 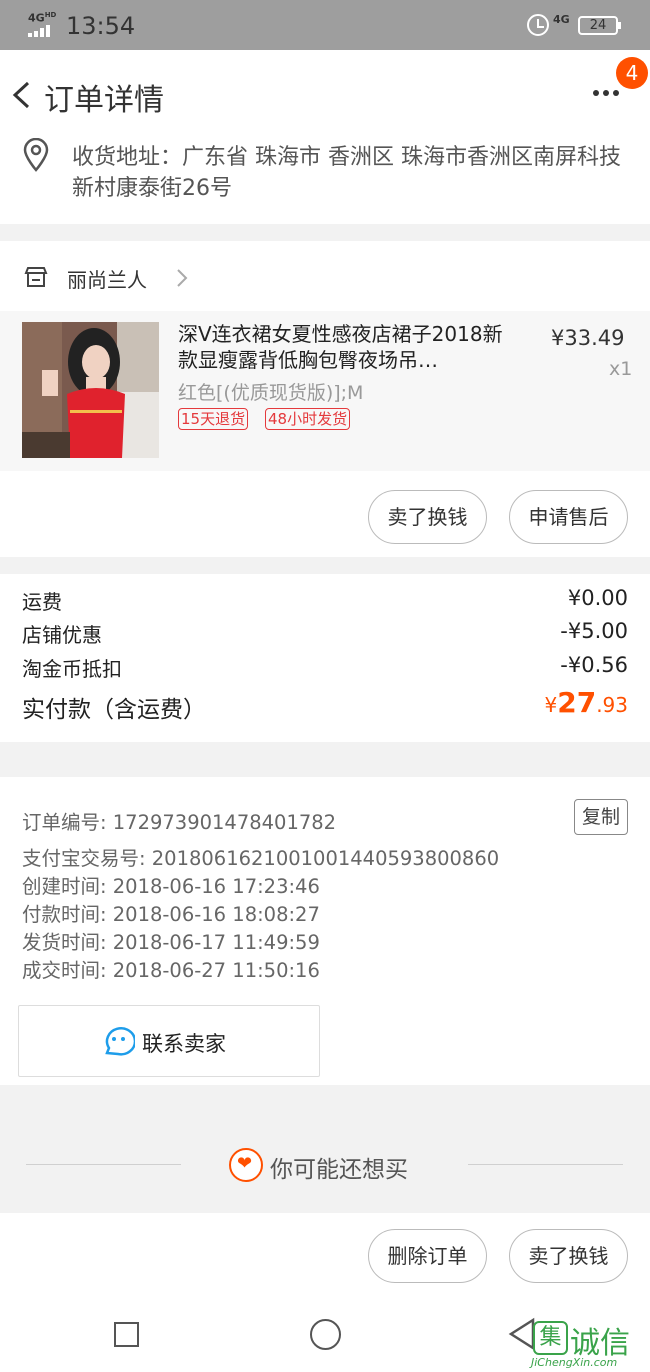 I want to click on divider-right, so click(x=545, y=1164).